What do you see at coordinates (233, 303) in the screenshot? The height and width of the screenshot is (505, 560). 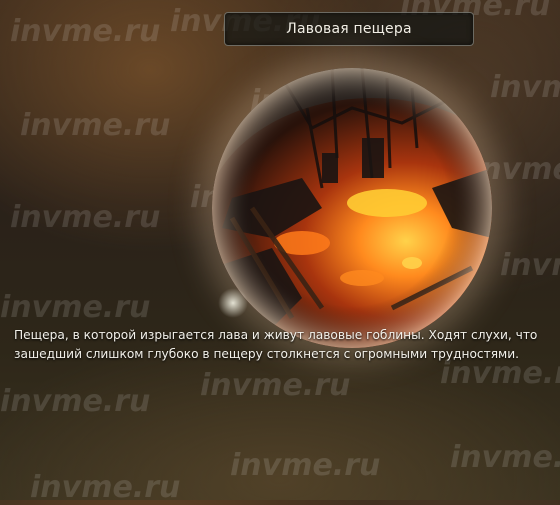 I see `light-flare` at bounding box center [233, 303].